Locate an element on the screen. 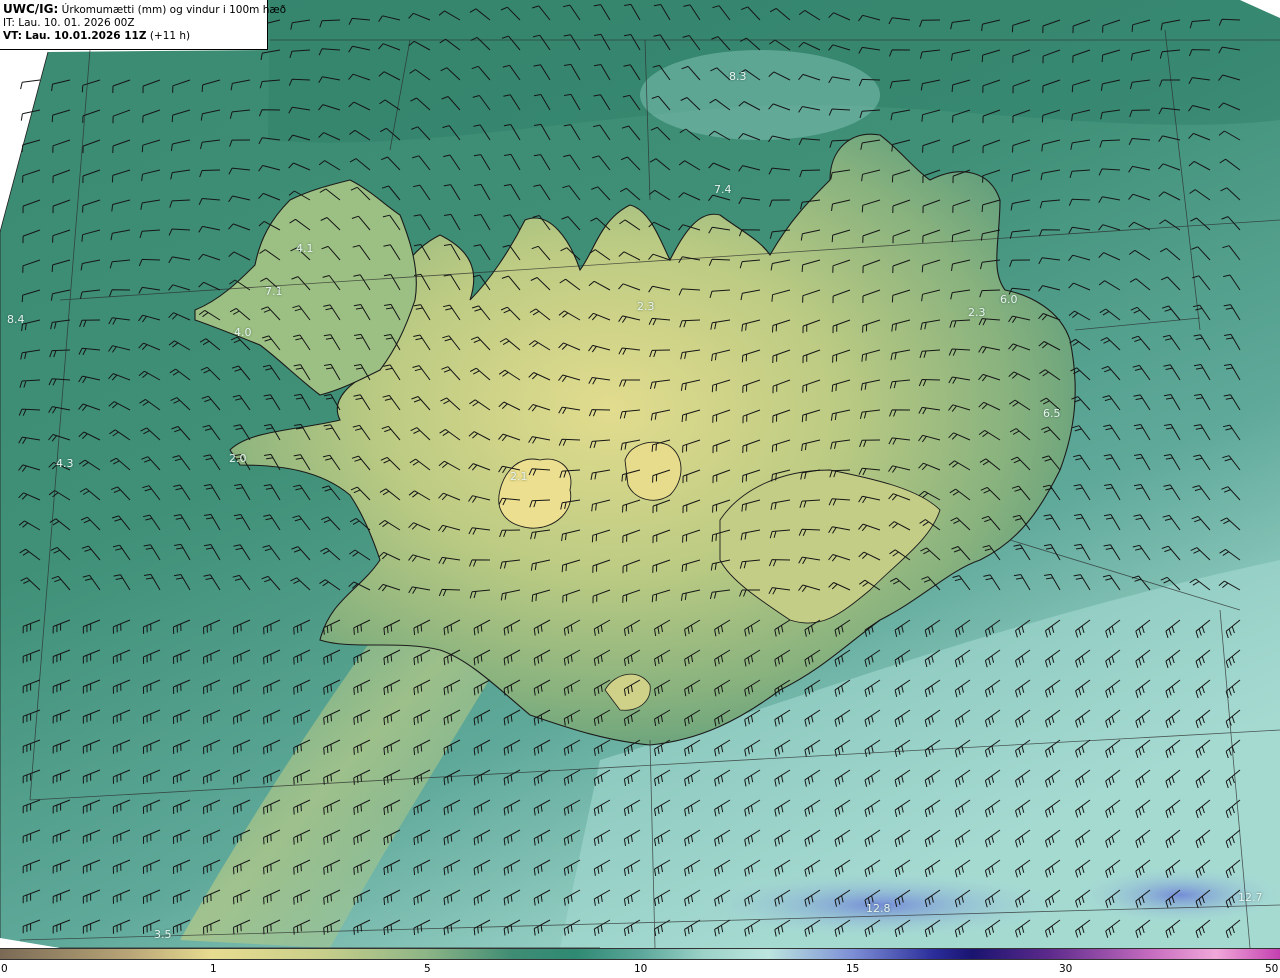 The image size is (1280, 978). forecast-offset: (+11 h) is located at coordinates (170, 36).